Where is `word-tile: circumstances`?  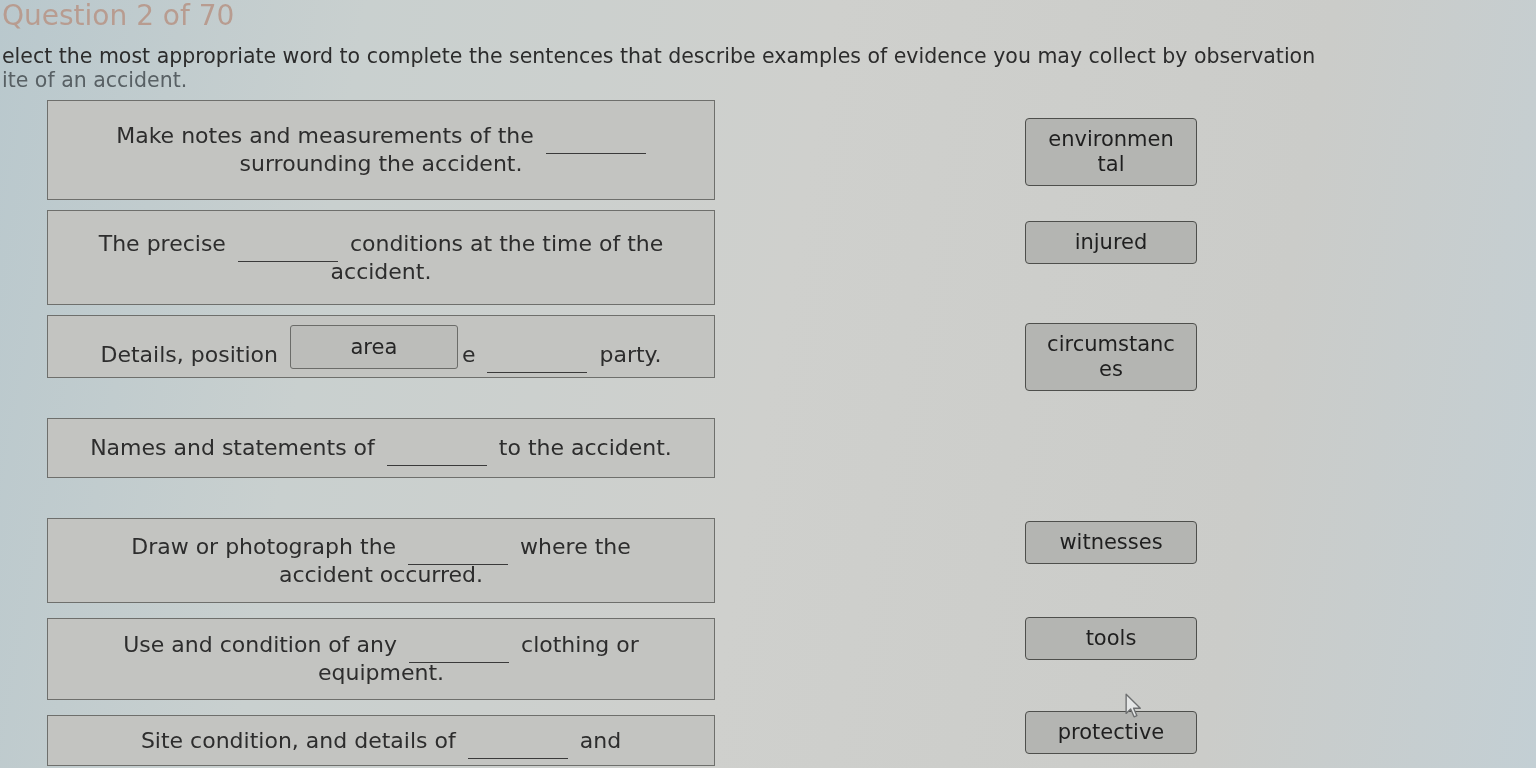 word-tile: circumstances is located at coordinates (1111, 357).